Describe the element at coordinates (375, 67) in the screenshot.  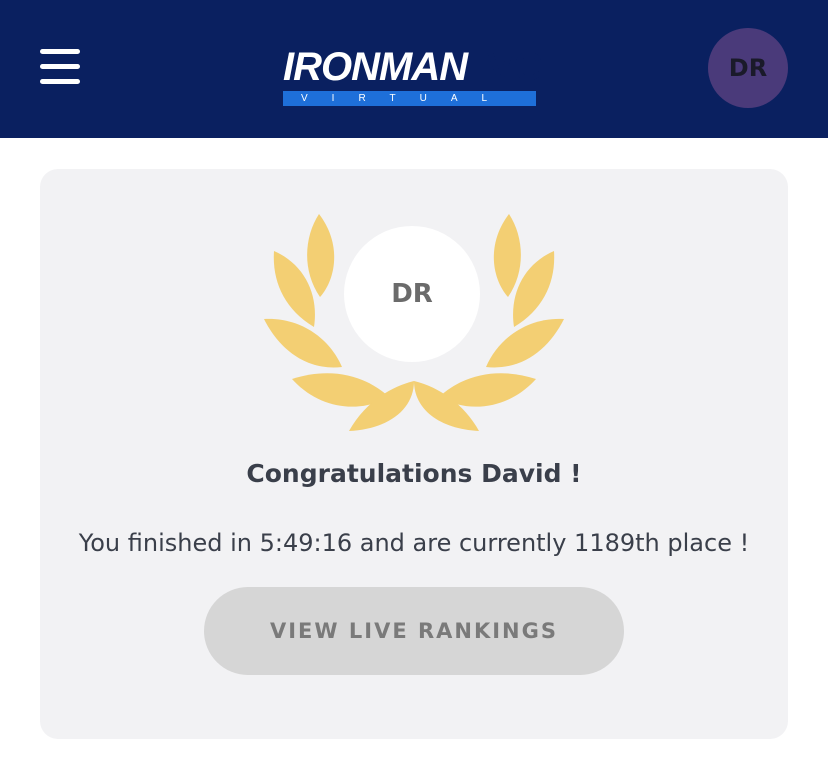
I see `logo-wordmark: IRONMAN` at that location.